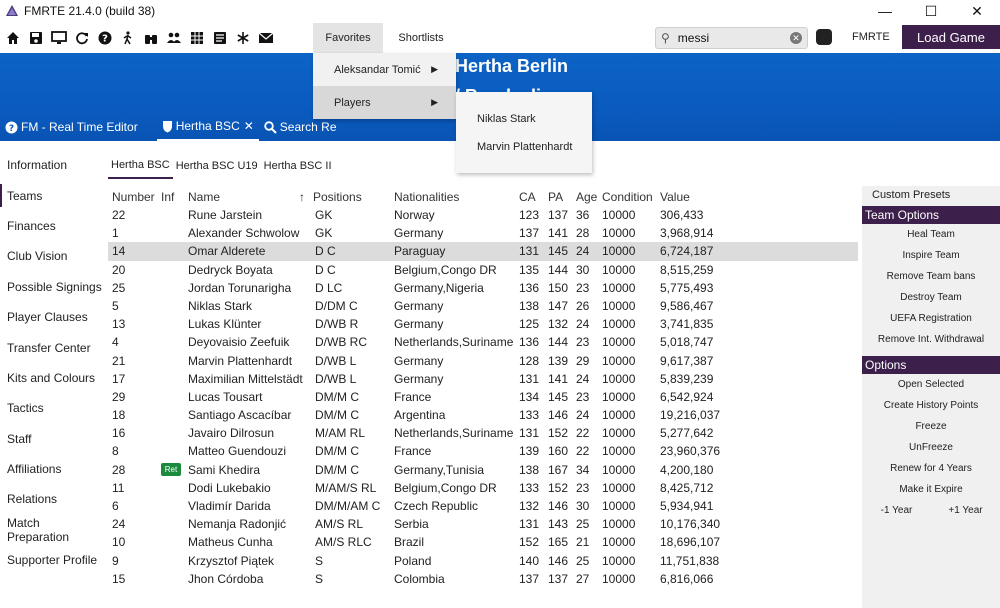 The height and width of the screenshot is (608, 1000). I want to click on plus-one-year-button: +1 Year, so click(965, 510).